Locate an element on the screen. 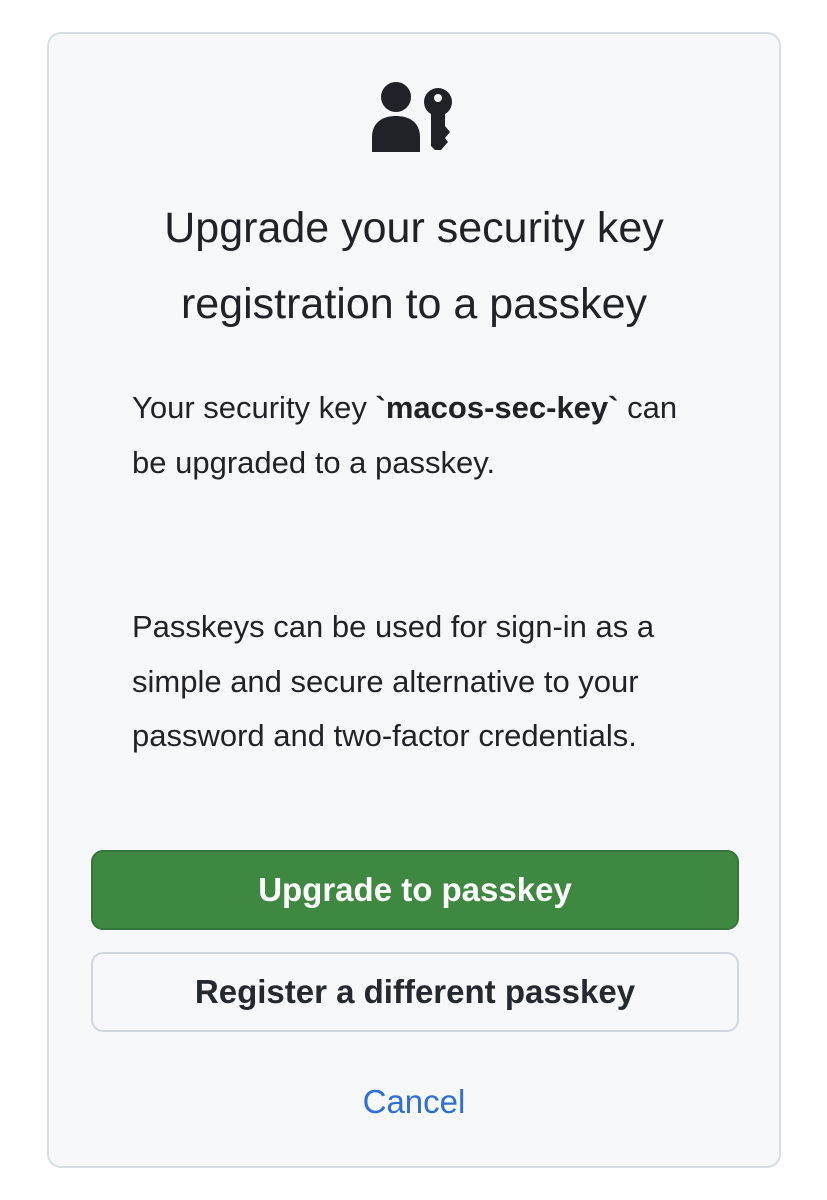 Image resolution: width=827 pixels, height=1200 pixels. register-different-passkey-button: Register a different passkey is located at coordinates (415, 992).